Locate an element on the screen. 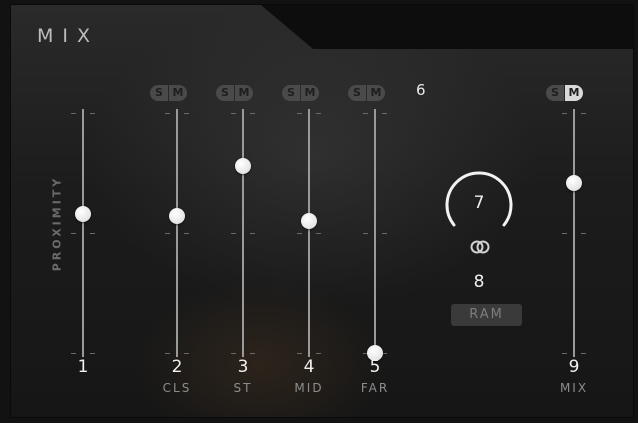 This screenshot has height=423, width=638. solo-button-mid: S is located at coordinates (291, 93).